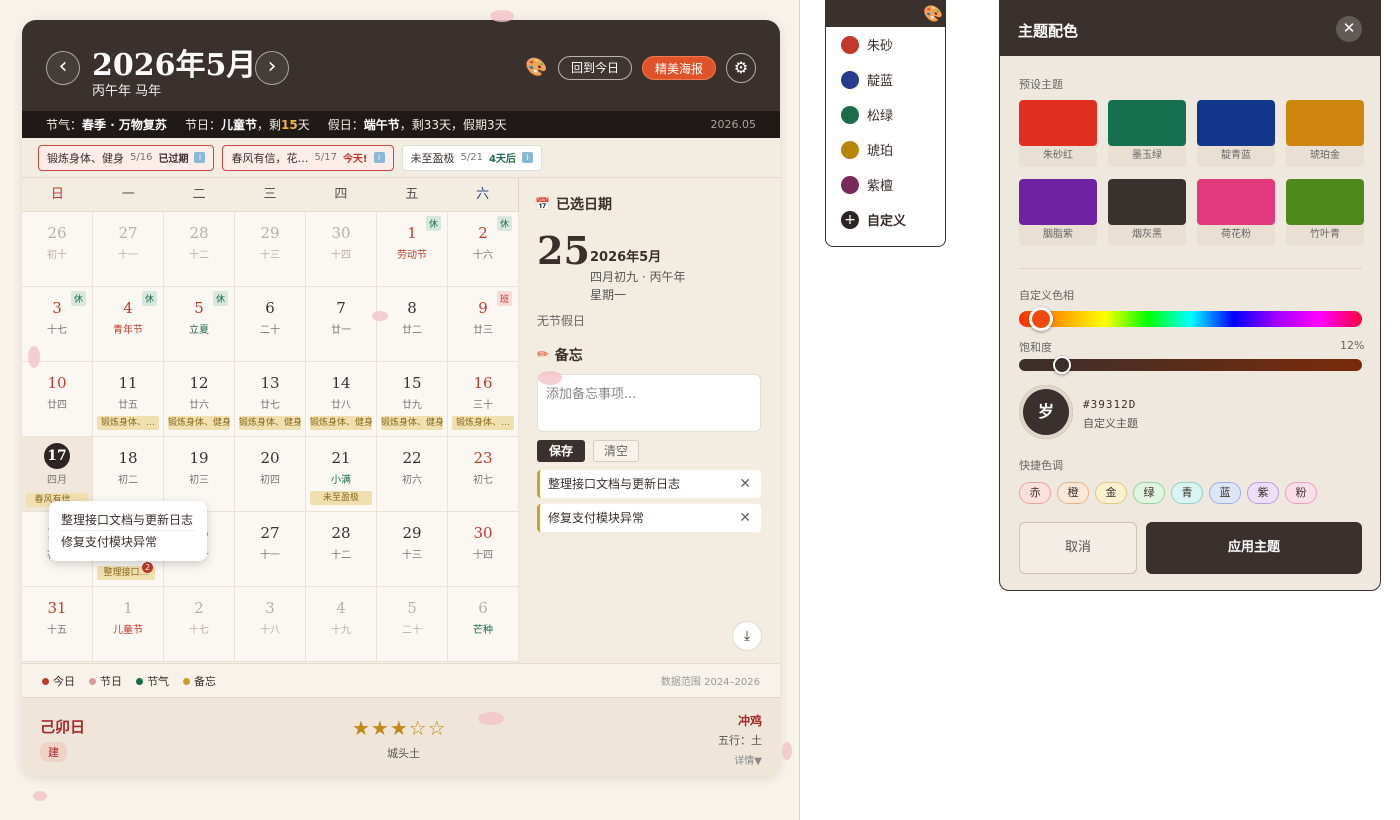 This screenshot has height=820, width=1400. Describe the element at coordinates (885, 219) in the screenshot. I see `custom-theme-option: + 自定义` at that location.